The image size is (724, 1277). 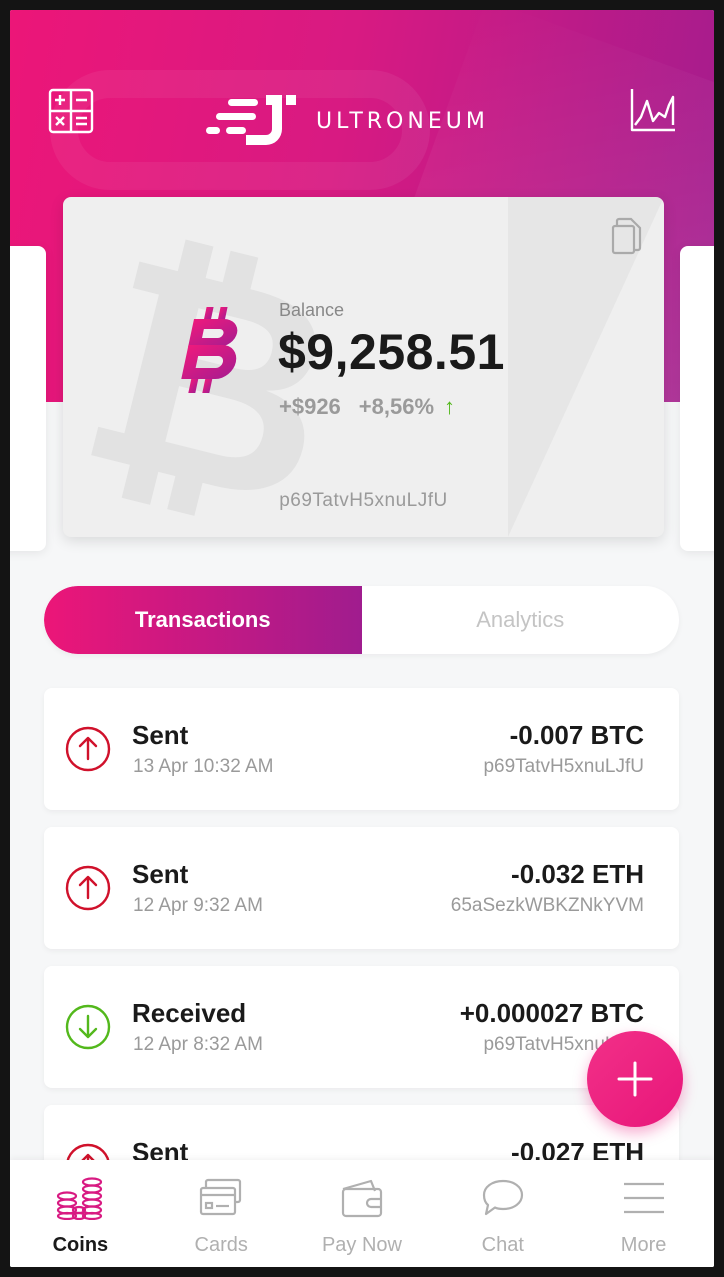 I want to click on nav-label: Pay Now, so click(x=361, y=1245).